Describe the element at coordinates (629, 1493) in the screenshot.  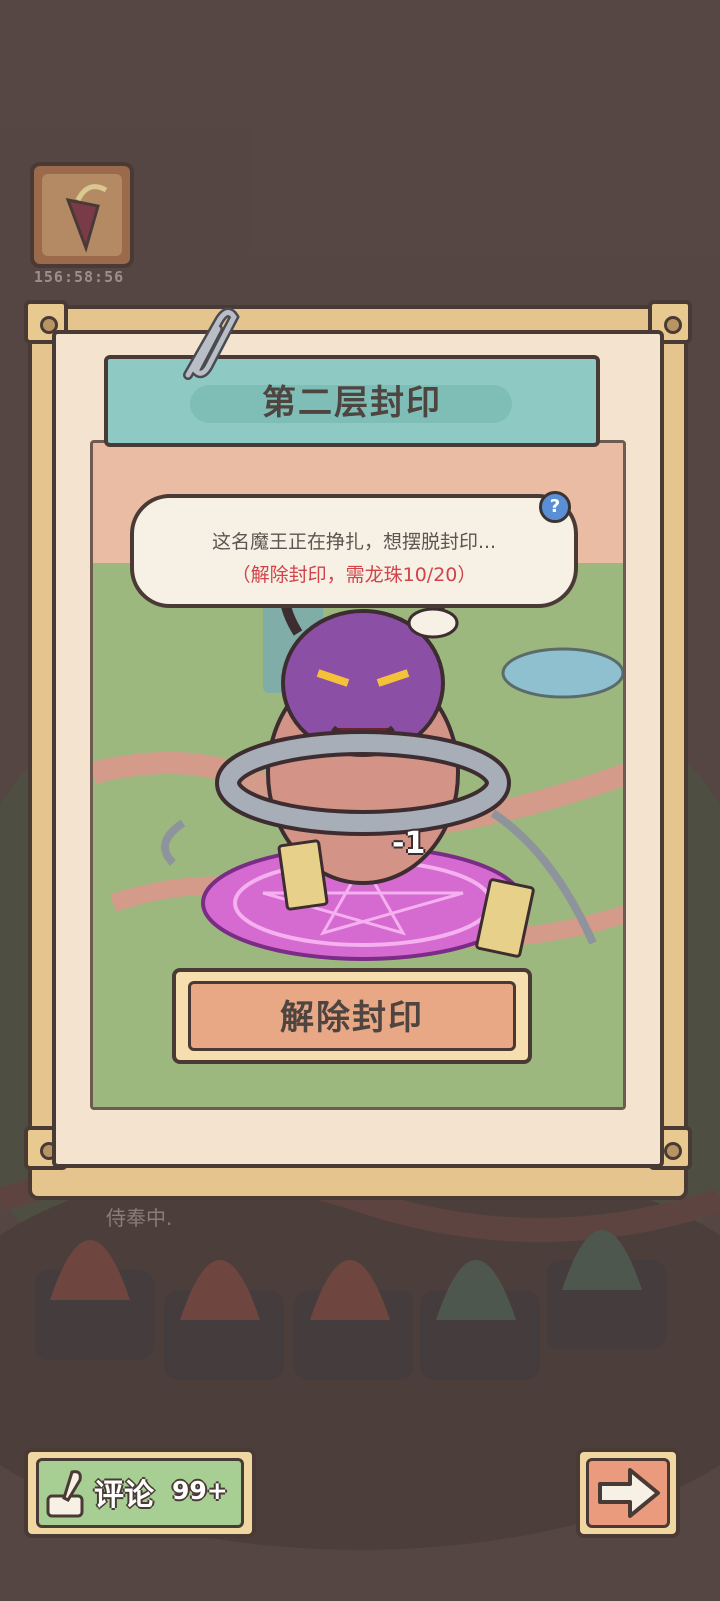
I see `right-arrow-icon` at that location.